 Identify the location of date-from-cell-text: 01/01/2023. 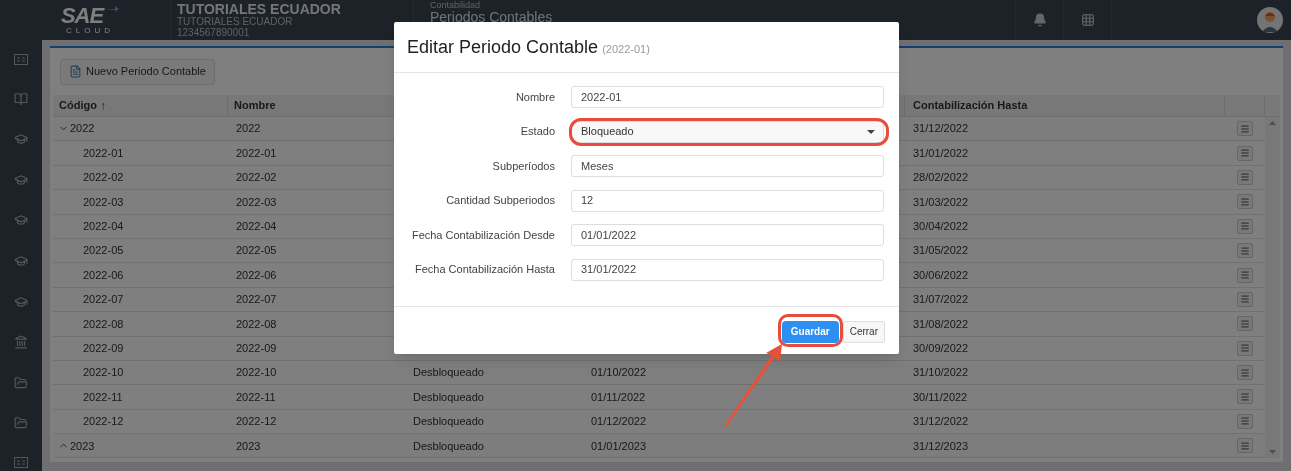
(619, 446).